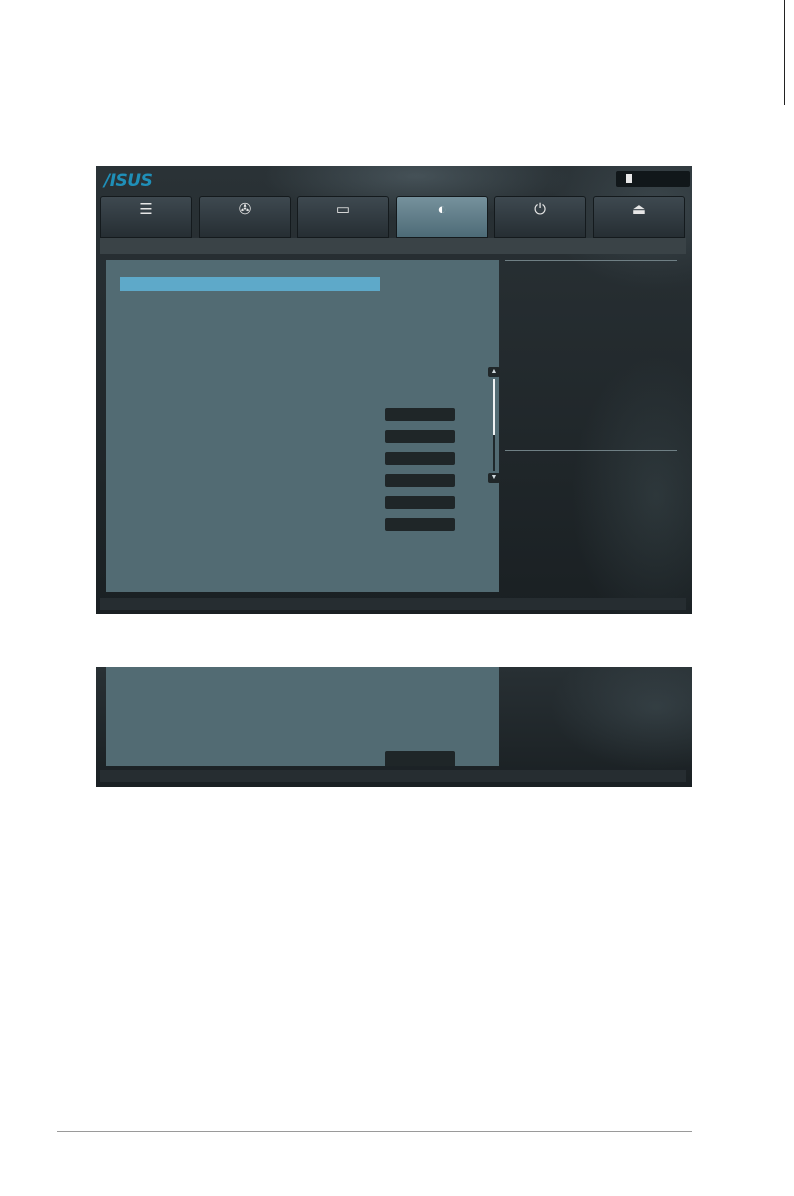 The image size is (794, 1196). I want to click on tab-ai-tweaker: ✇, so click(245, 217).